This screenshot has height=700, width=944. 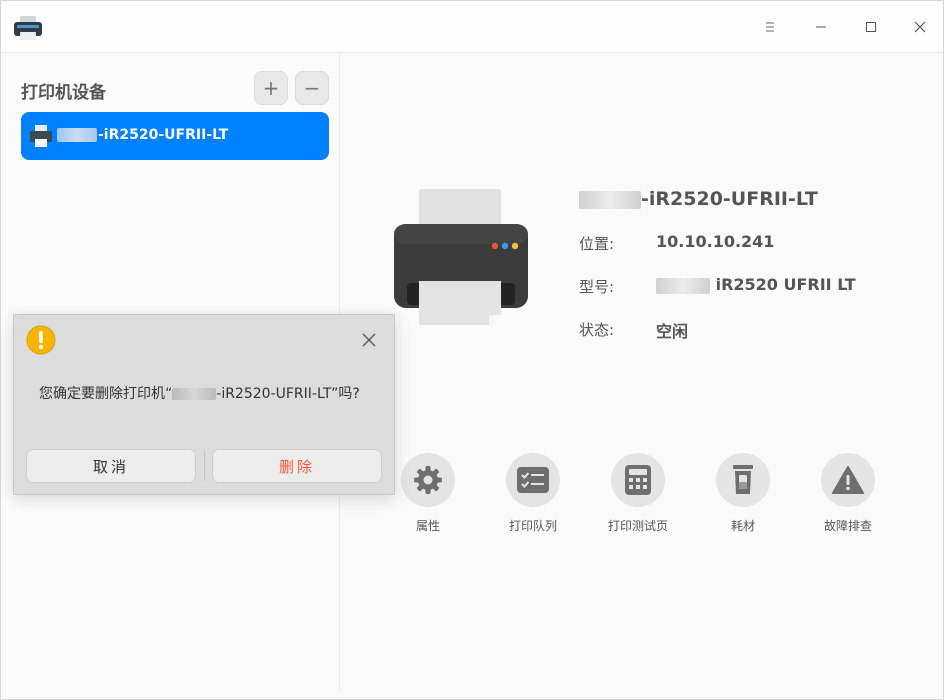 I want to click on troubleshoot-button-circle, so click(x=848, y=480).